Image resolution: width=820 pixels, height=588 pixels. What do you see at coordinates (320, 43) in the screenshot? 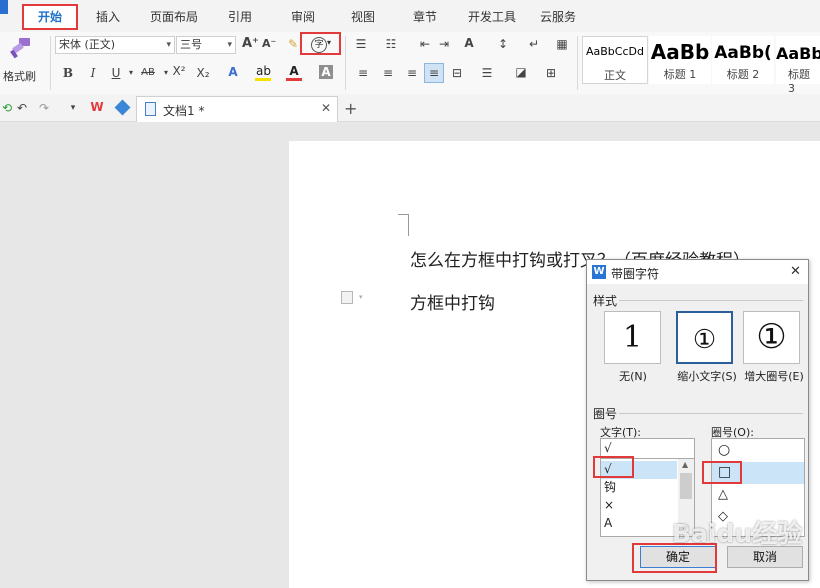
I see `annotation-box` at bounding box center [320, 43].